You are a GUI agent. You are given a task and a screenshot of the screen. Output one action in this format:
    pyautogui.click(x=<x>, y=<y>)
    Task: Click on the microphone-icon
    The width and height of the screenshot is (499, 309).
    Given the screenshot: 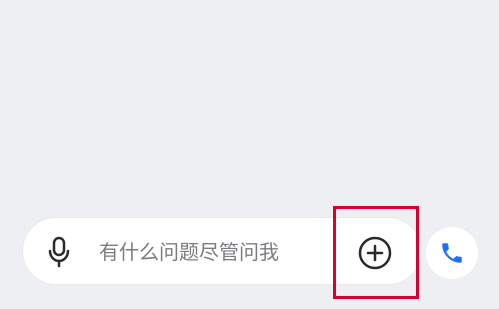 What is the action you would take?
    pyautogui.click(x=59, y=252)
    